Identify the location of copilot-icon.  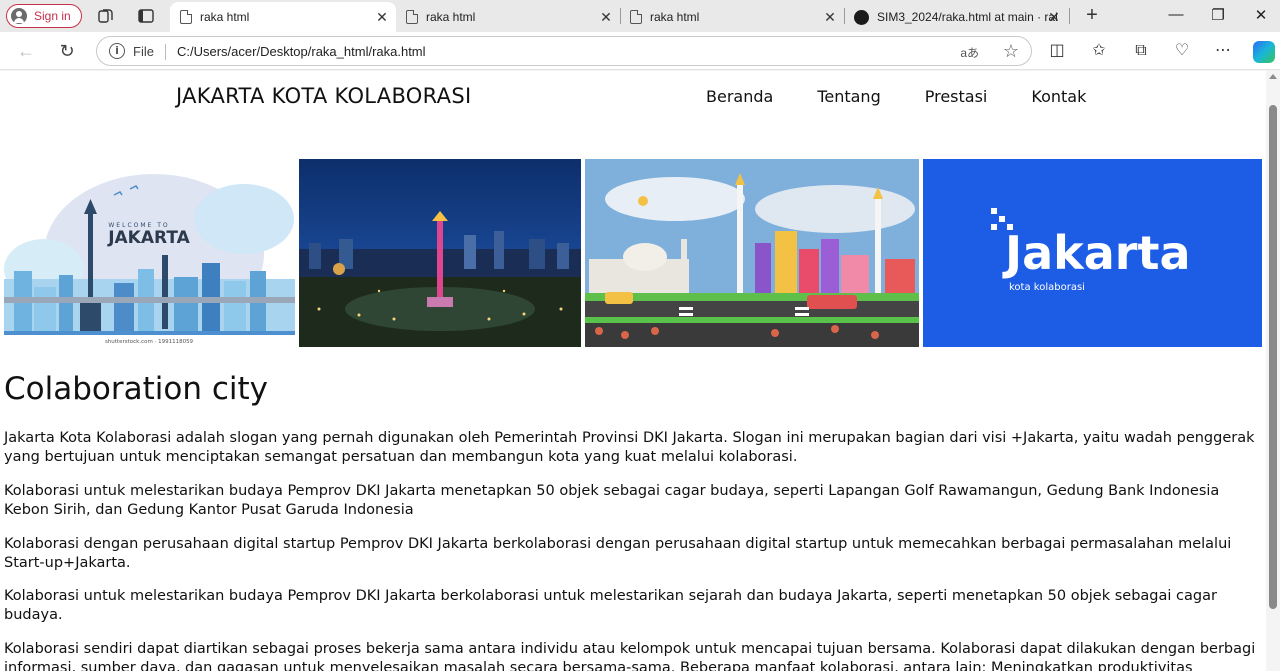
(1264, 52).